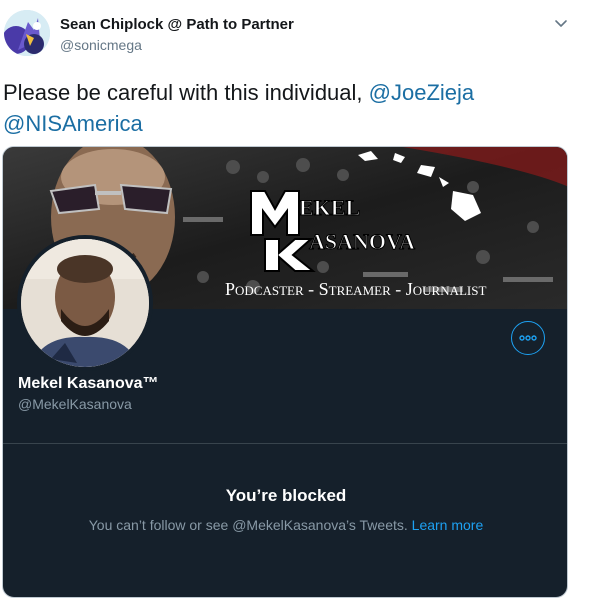 This screenshot has width=590, height=606. I want to click on mention-link: @NISAmerica, so click(73, 123).